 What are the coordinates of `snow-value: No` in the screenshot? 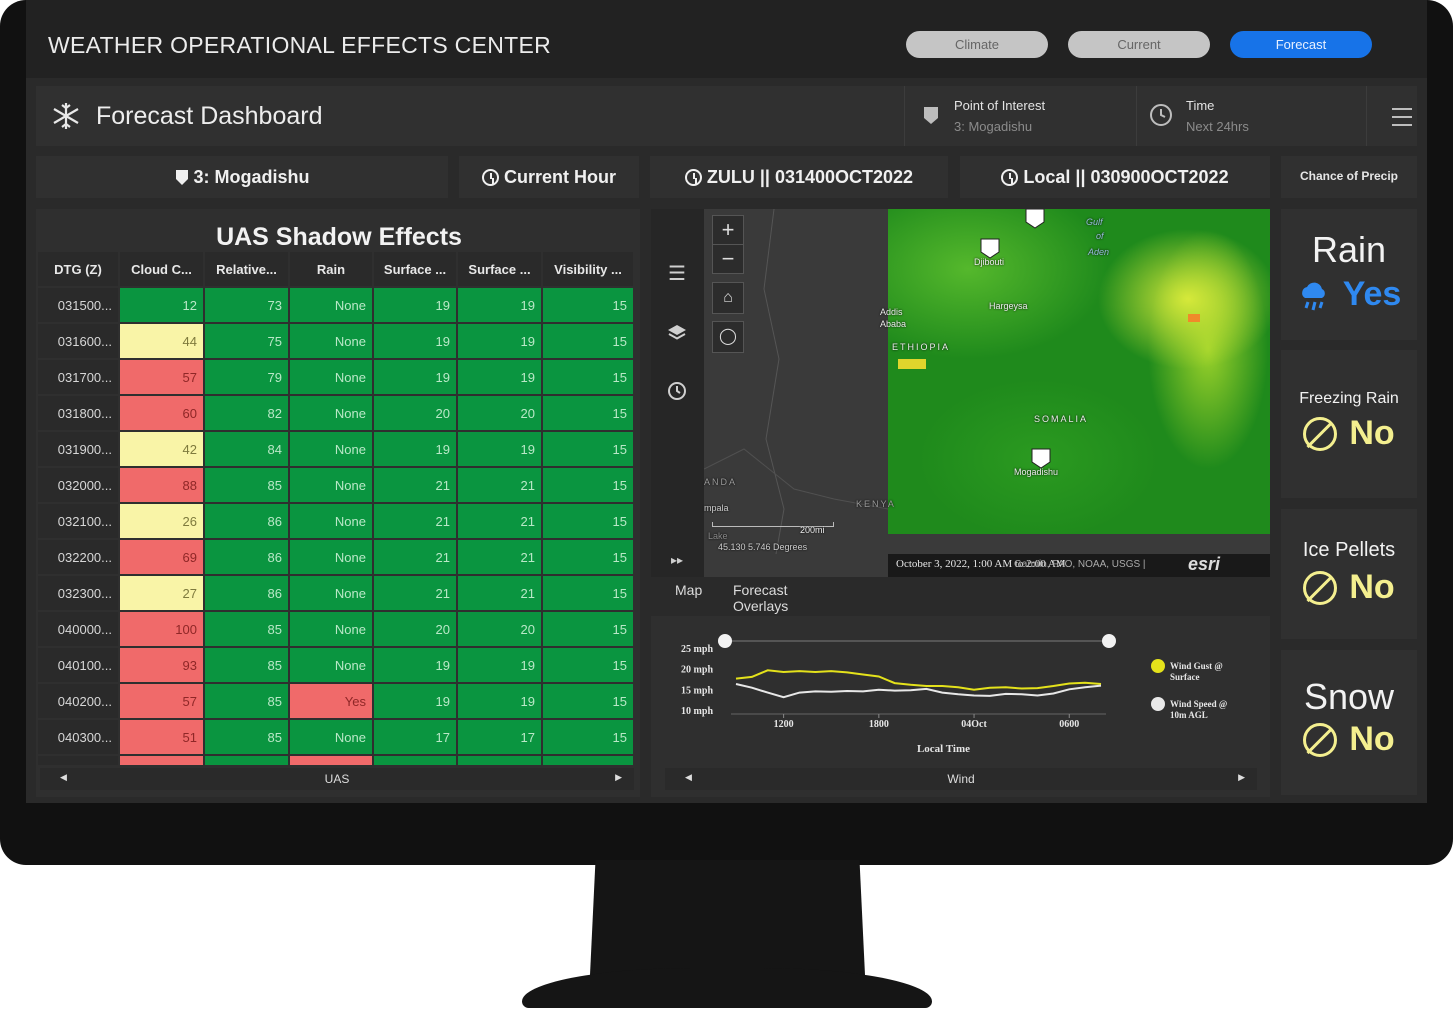 It's located at (1349, 739).